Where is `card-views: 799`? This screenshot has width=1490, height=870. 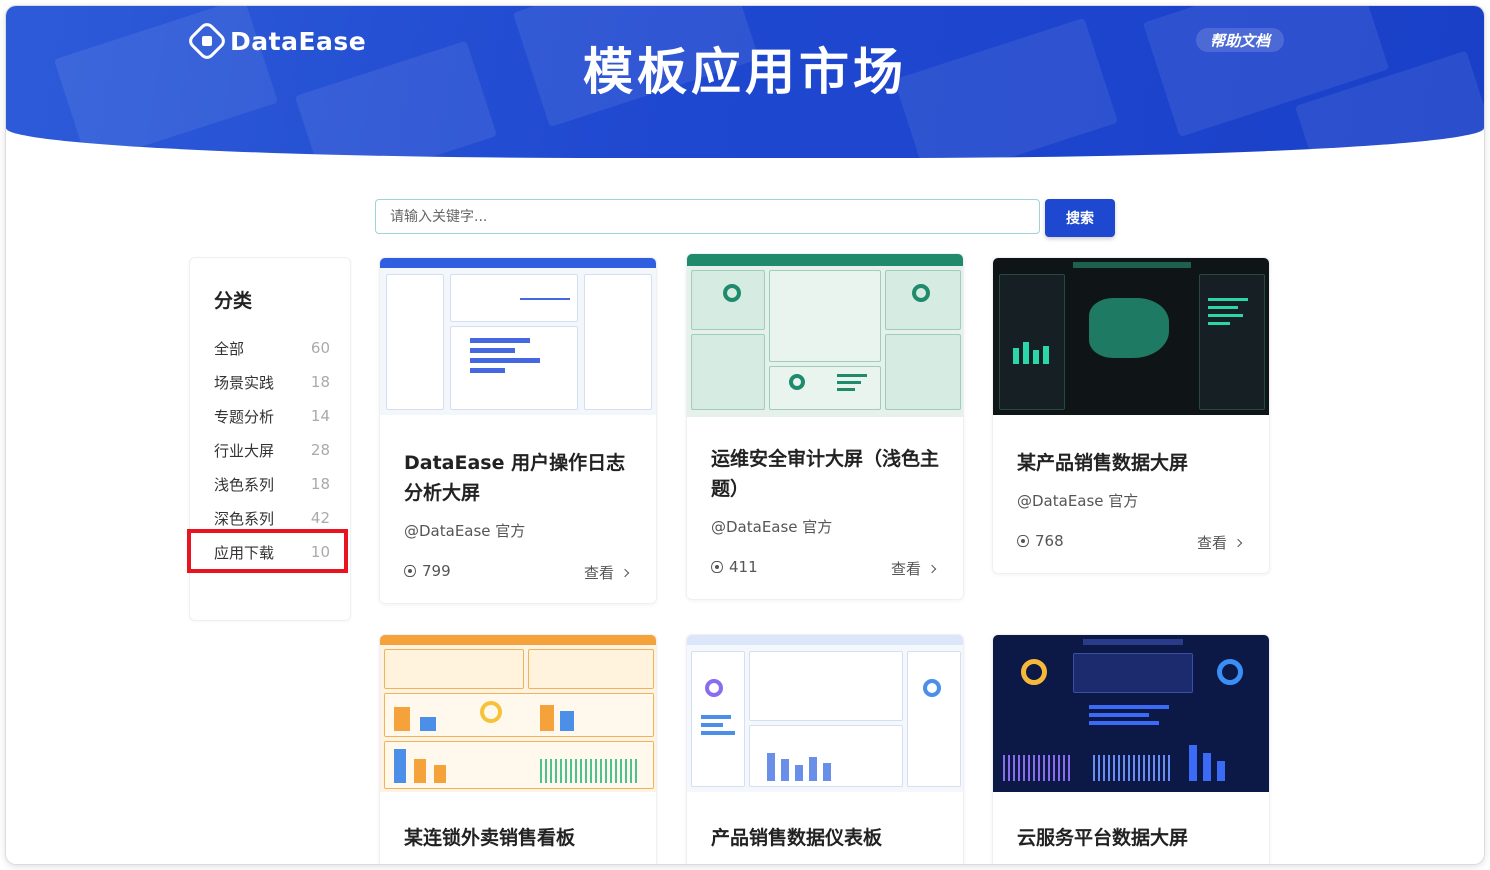
card-views: 799 is located at coordinates (427, 571).